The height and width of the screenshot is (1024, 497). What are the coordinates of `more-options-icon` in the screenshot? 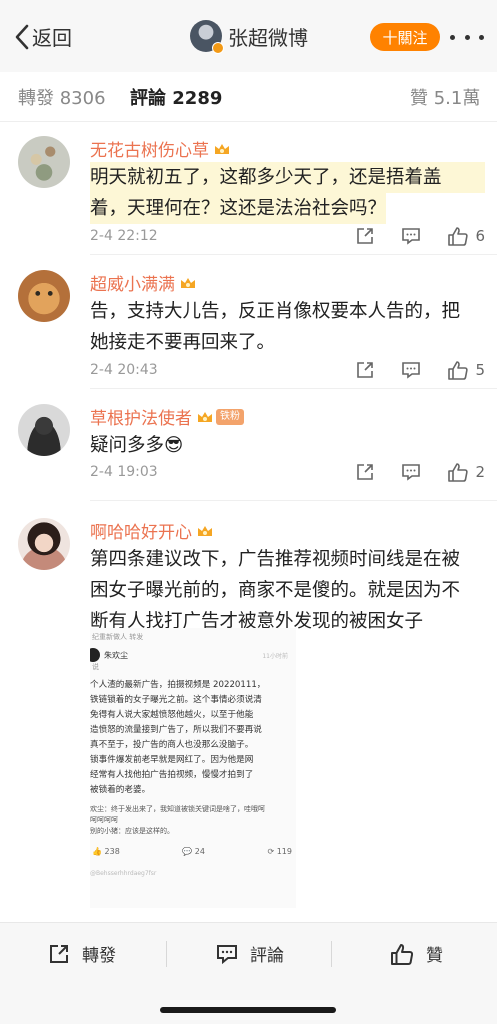 It's located at (467, 37).